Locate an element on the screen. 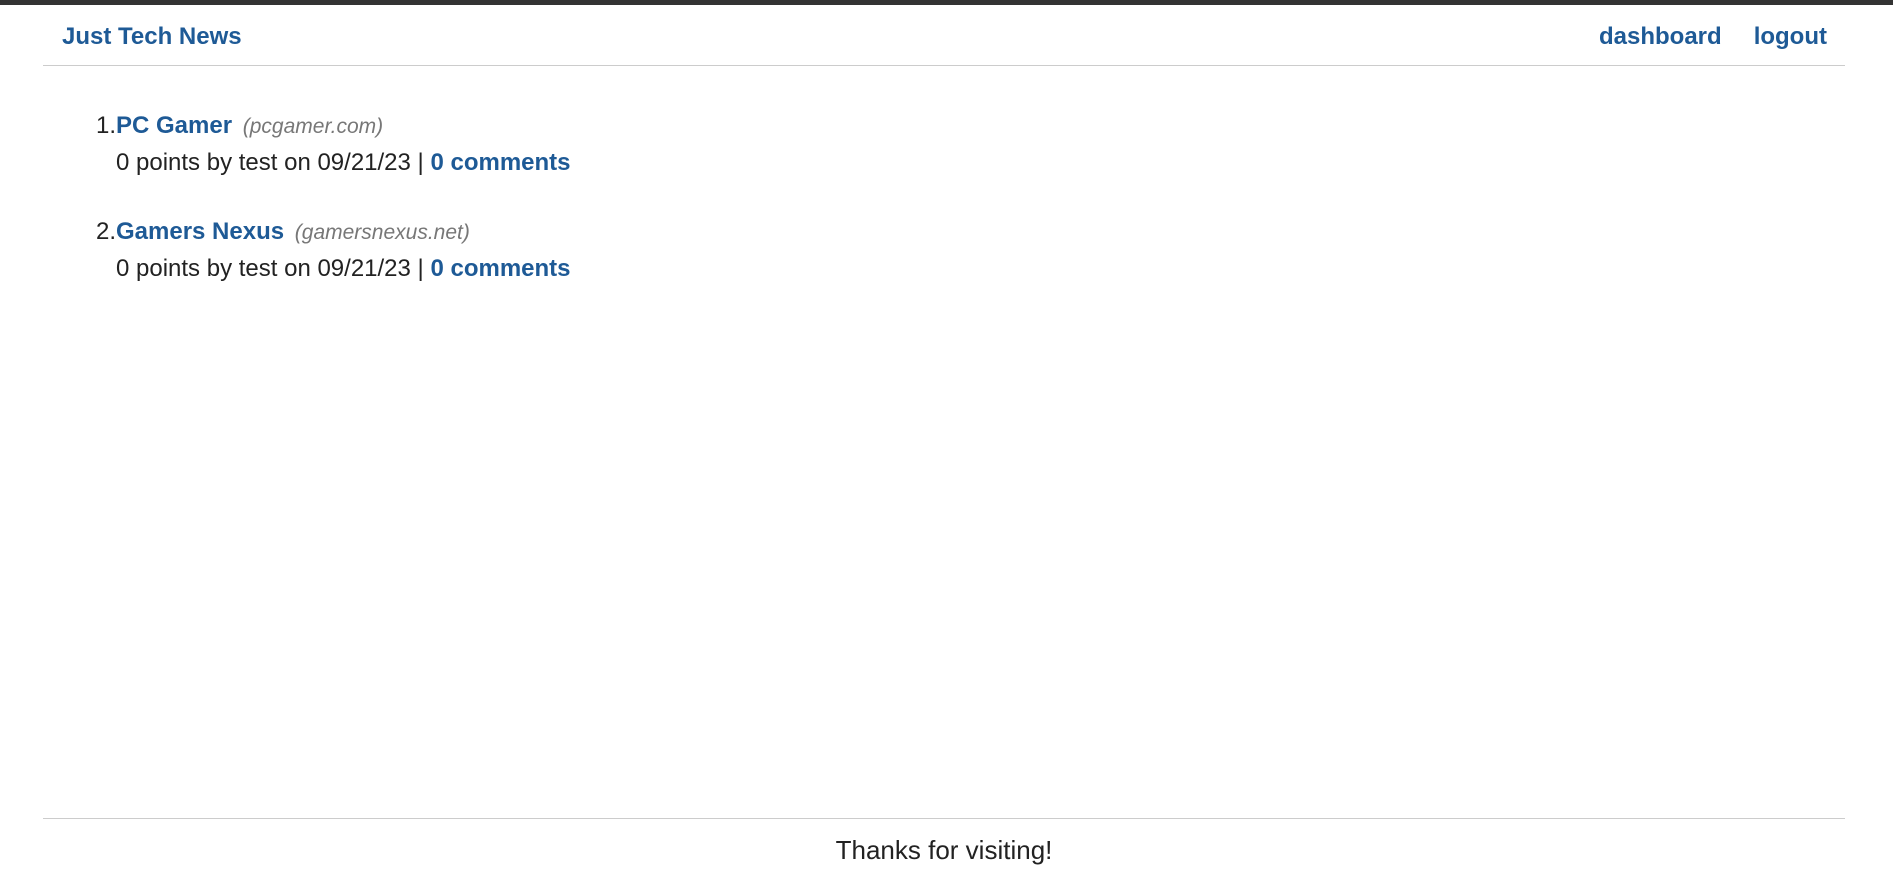  header-nav: dashboard logout is located at coordinates (1713, 37).